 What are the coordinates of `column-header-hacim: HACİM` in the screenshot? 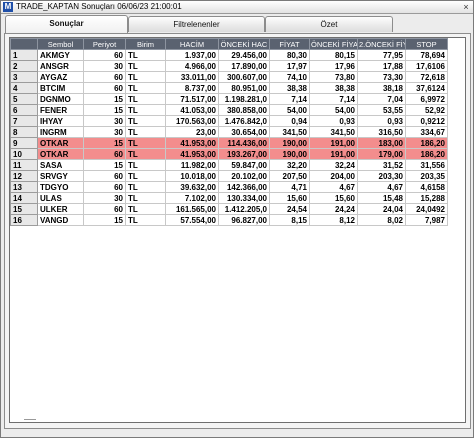 It's located at (192, 44).